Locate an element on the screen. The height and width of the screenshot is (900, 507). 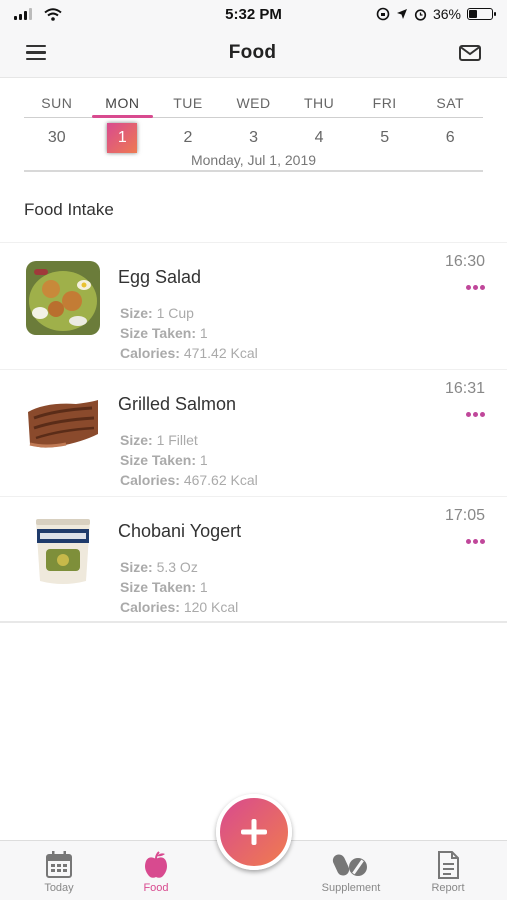
apple-icon is located at coordinates (156, 864).